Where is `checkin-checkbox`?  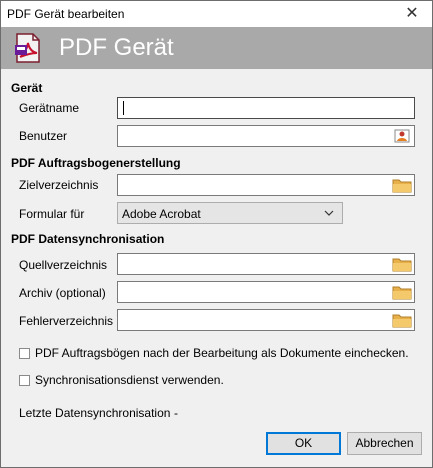
checkin-checkbox is located at coordinates (24, 353).